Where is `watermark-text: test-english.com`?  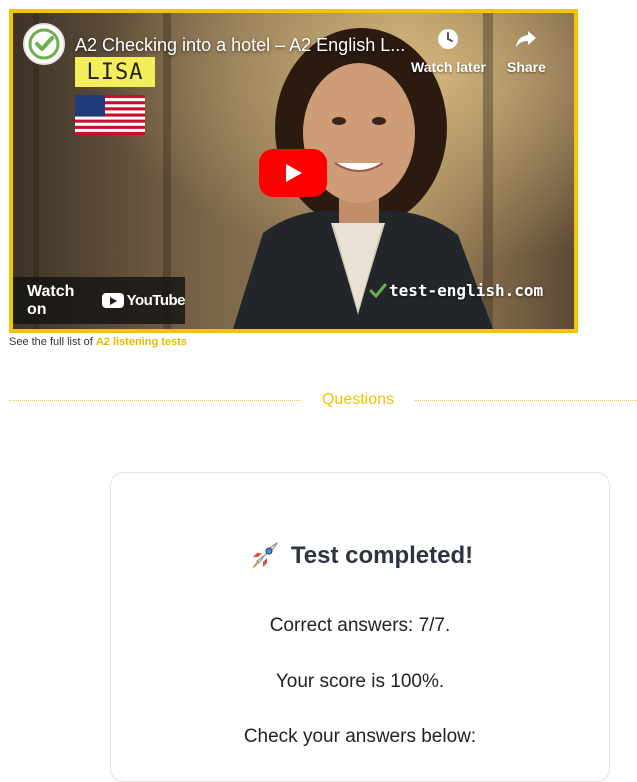 watermark-text: test-english.com is located at coordinates (466, 290).